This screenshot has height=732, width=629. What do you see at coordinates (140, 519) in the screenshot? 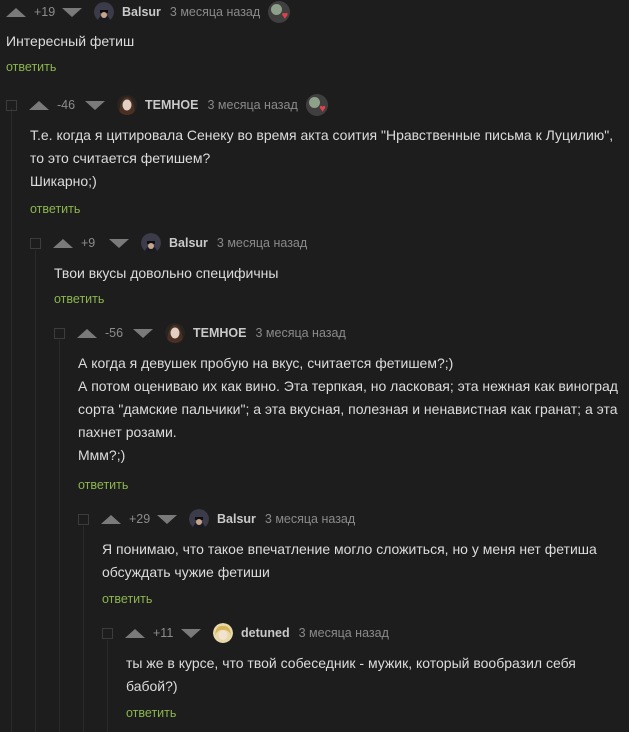
I see `comment-score: +29` at bounding box center [140, 519].